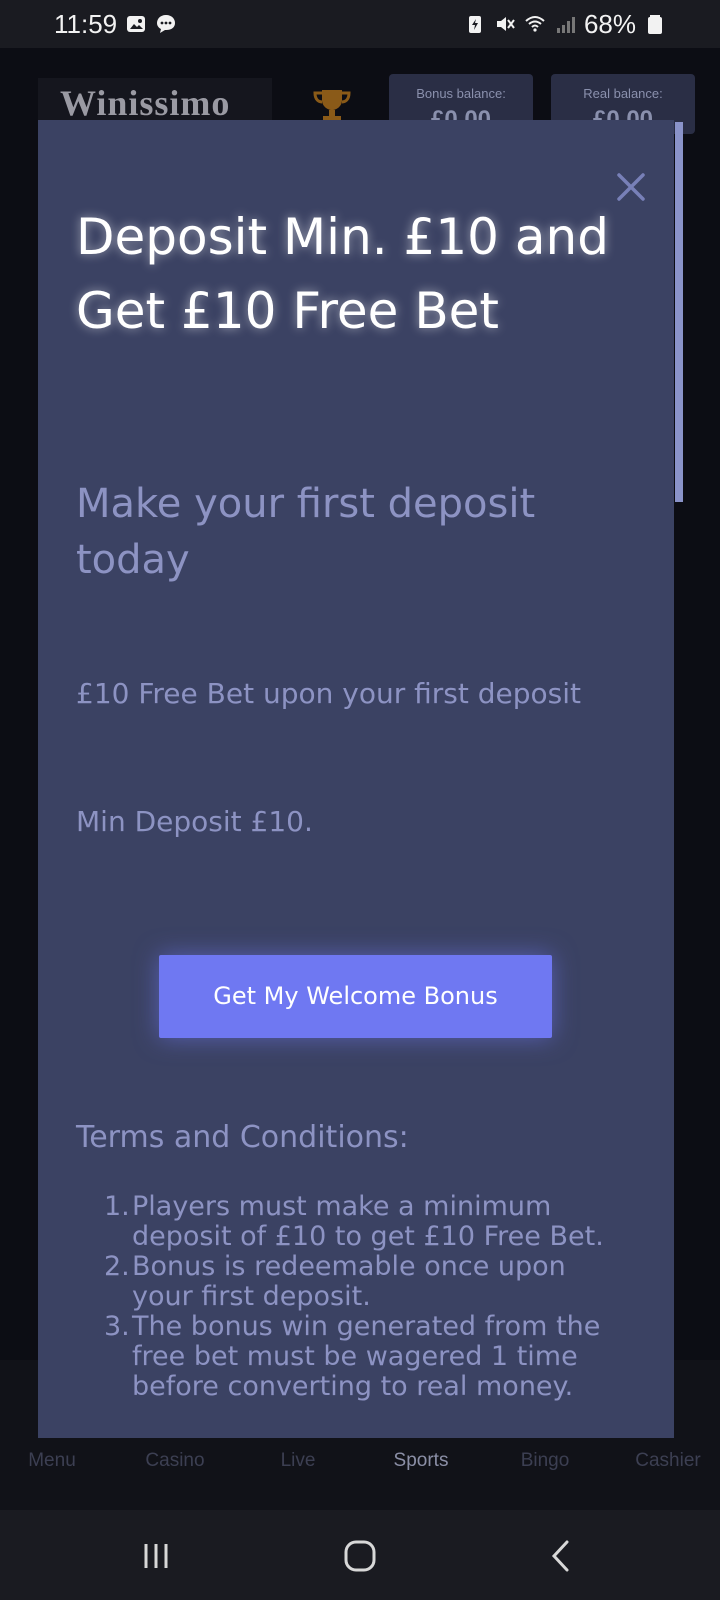 This screenshot has height=1600, width=720. I want to click on min-deposit-text: Min Deposit £10., so click(194, 821).